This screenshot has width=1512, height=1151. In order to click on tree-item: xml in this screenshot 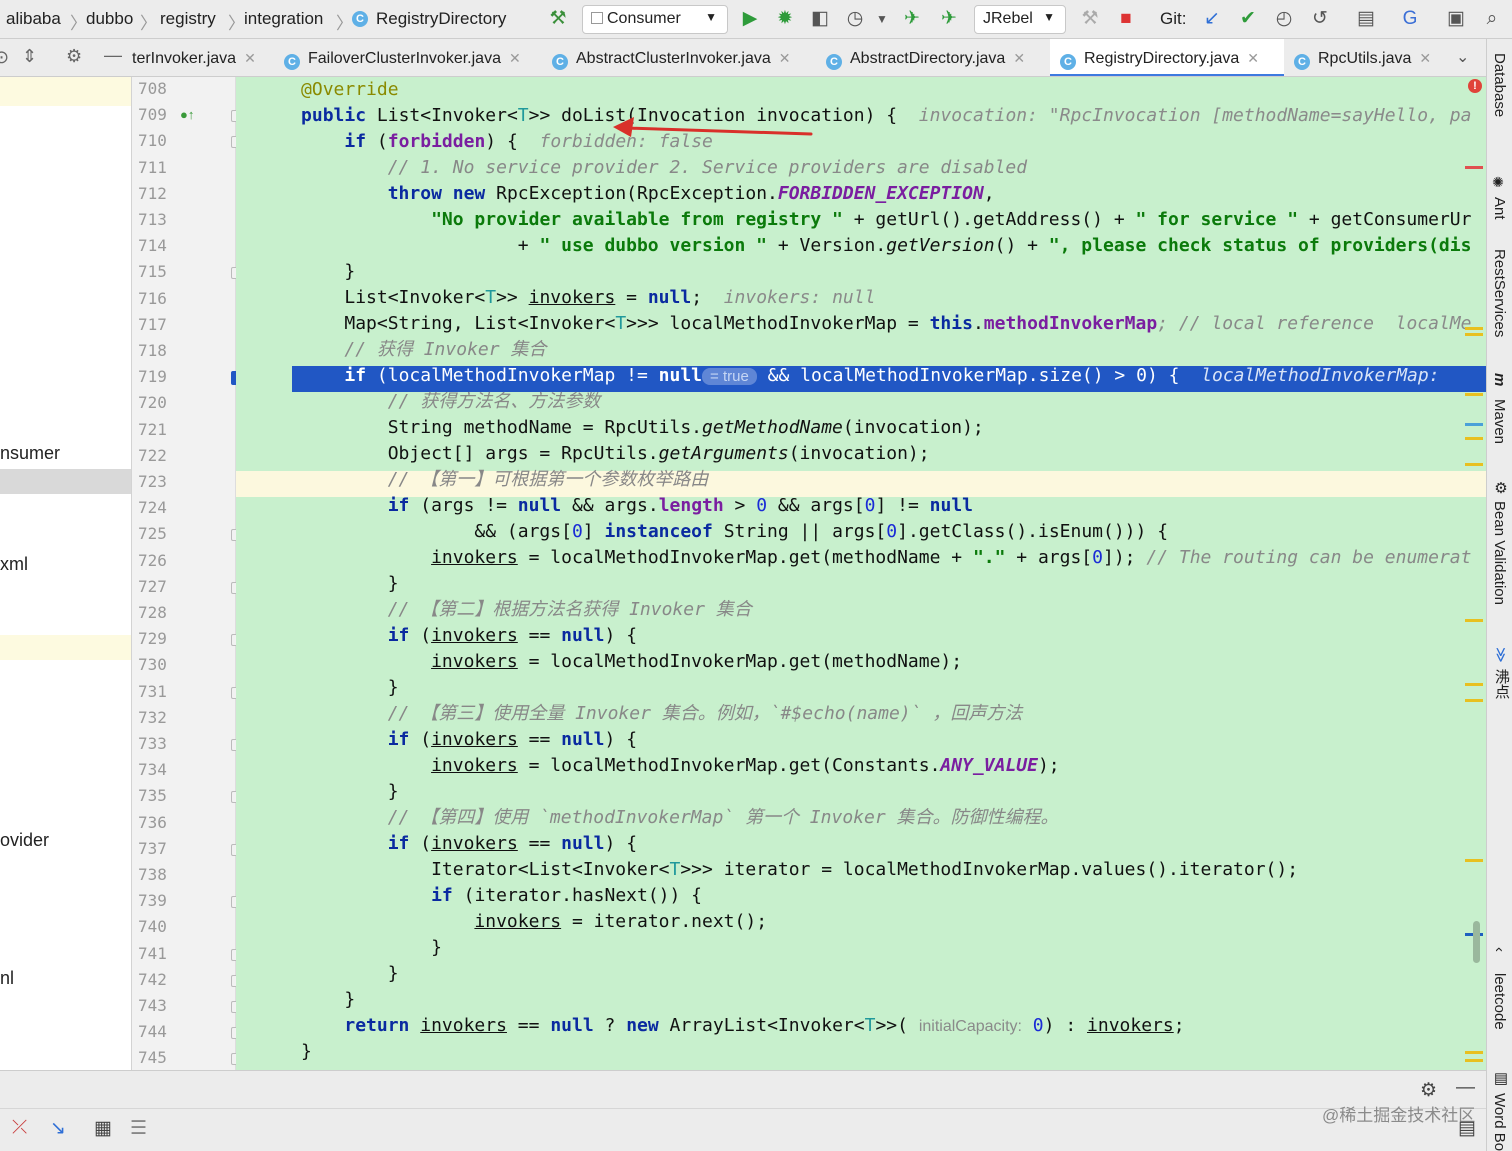, I will do `click(14, 564)`.